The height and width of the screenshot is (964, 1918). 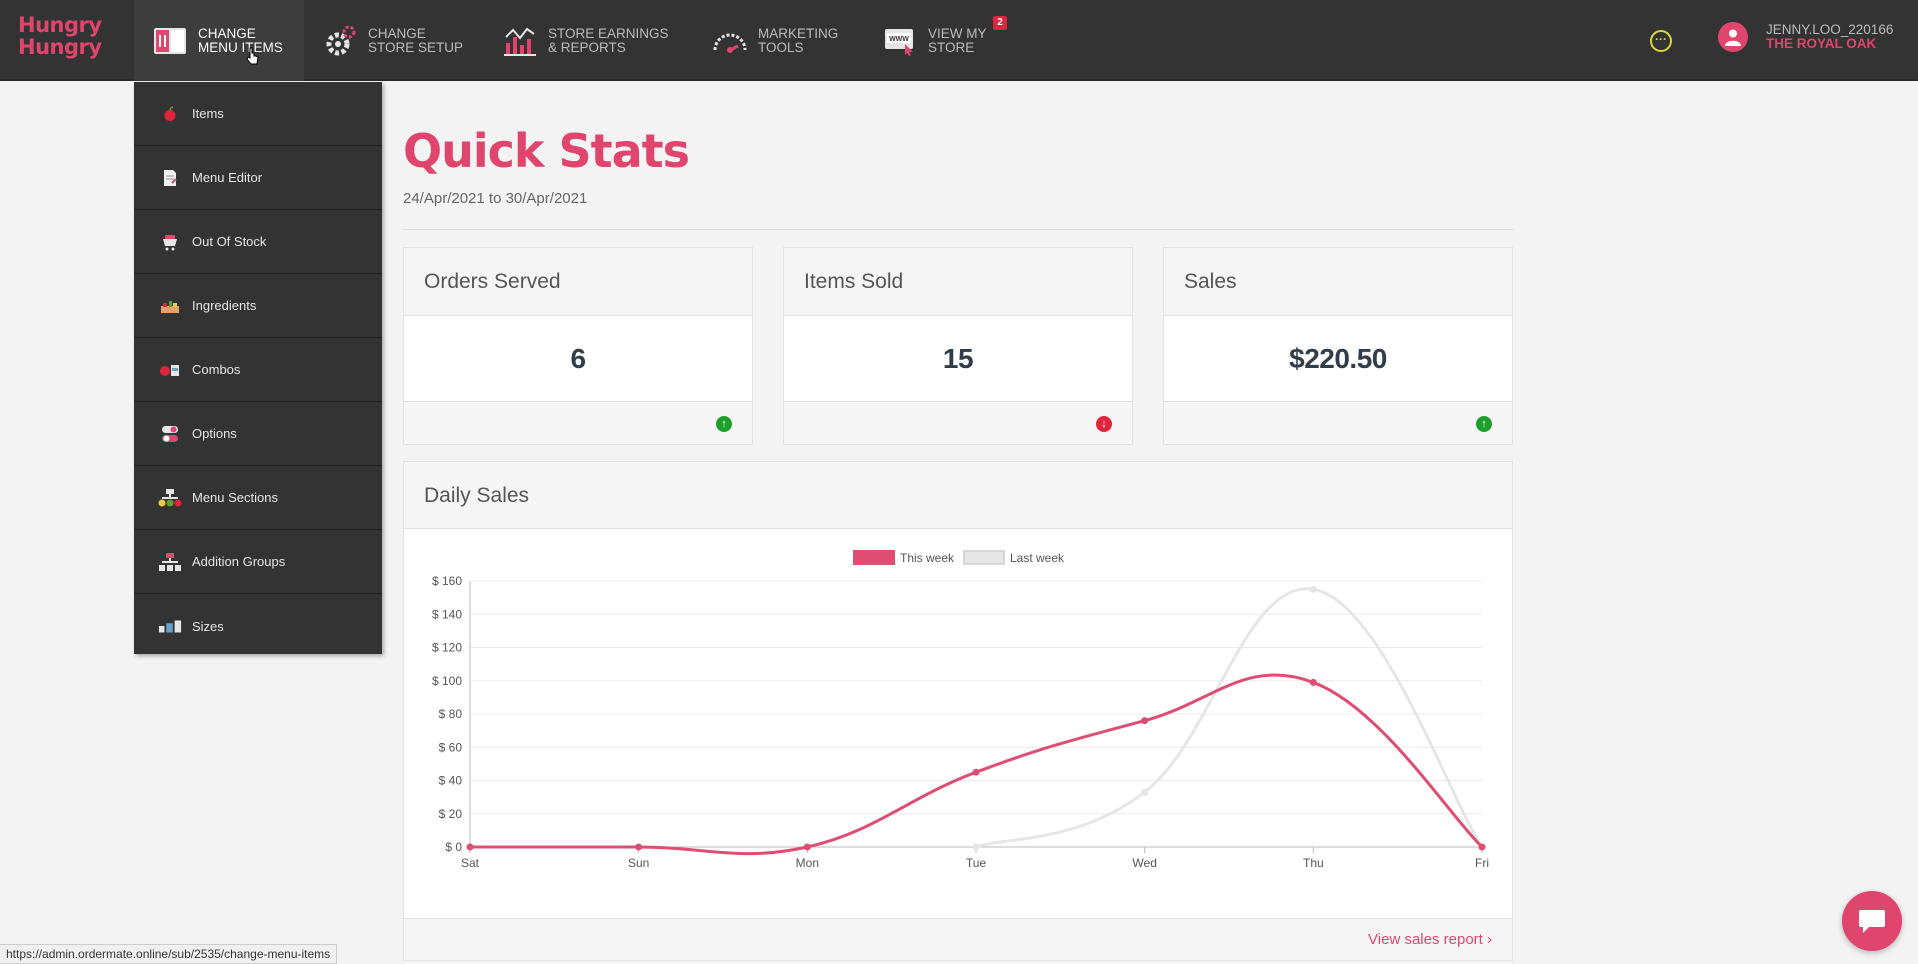 What do you see at coordinates (208, 626) in the screenshot?
I see `dropdown-item-label: Sizes` at bounding box center [208, 626].